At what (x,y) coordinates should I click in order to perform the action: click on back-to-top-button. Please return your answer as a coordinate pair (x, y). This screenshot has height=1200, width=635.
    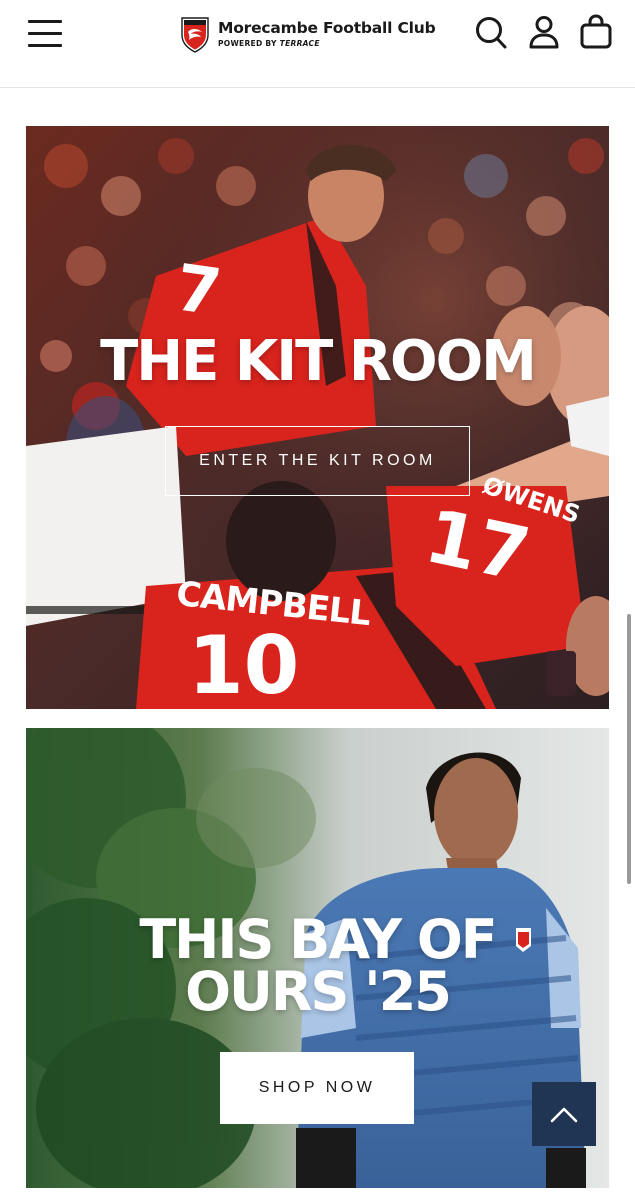
    Looking at the image, I should click on (564, 1114).